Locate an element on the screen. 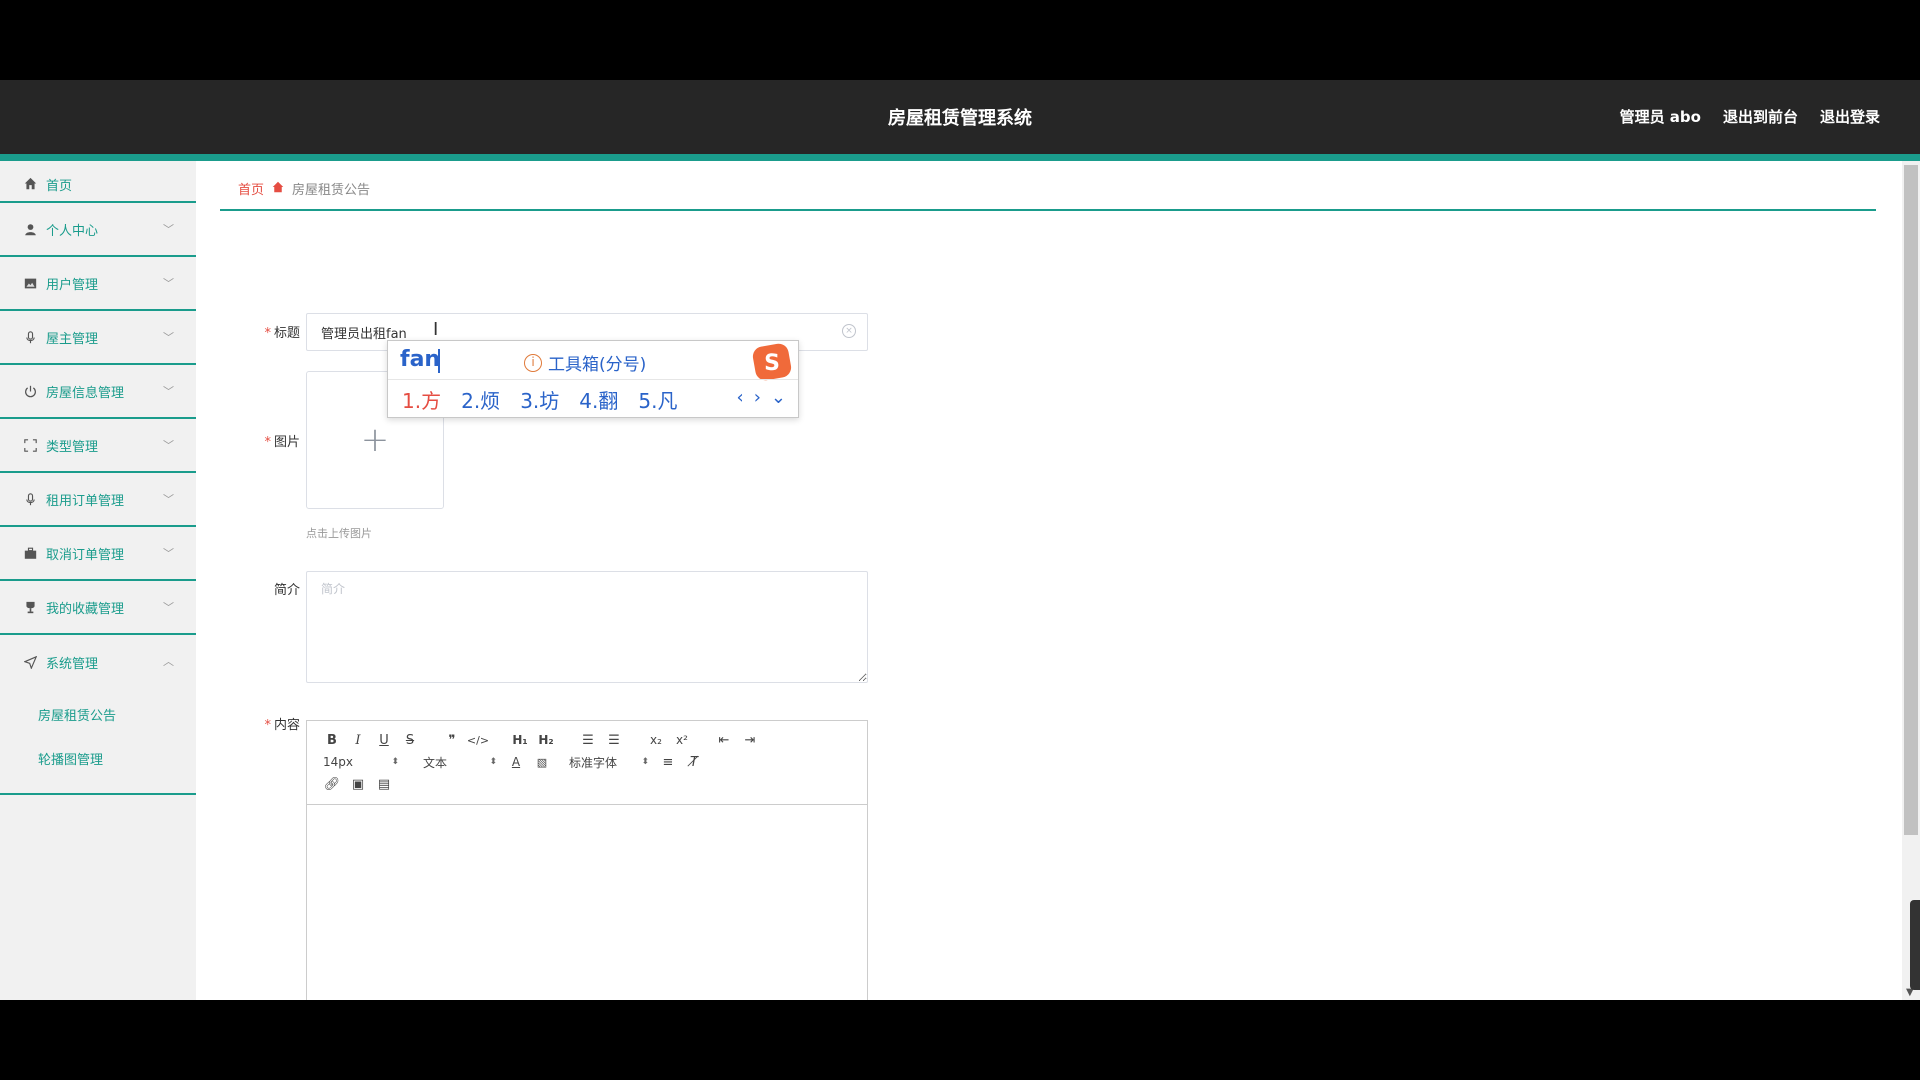 Image resolution: width=1920 pixels, height=1080 pixels. content-label: * 内容 is located at coordinates (282, 725).